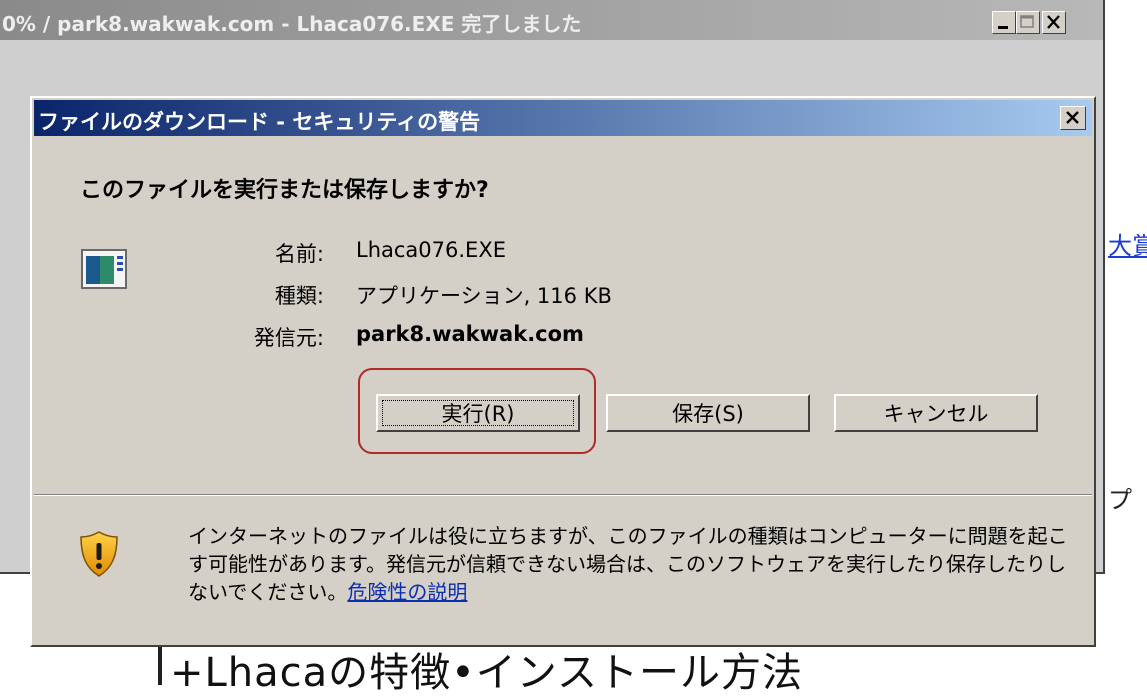  What do you see at coordinates (407, 592) in the screenshot?
I see `risk-explanation-link: 危険性の説明` at bounding box center [407, 592].